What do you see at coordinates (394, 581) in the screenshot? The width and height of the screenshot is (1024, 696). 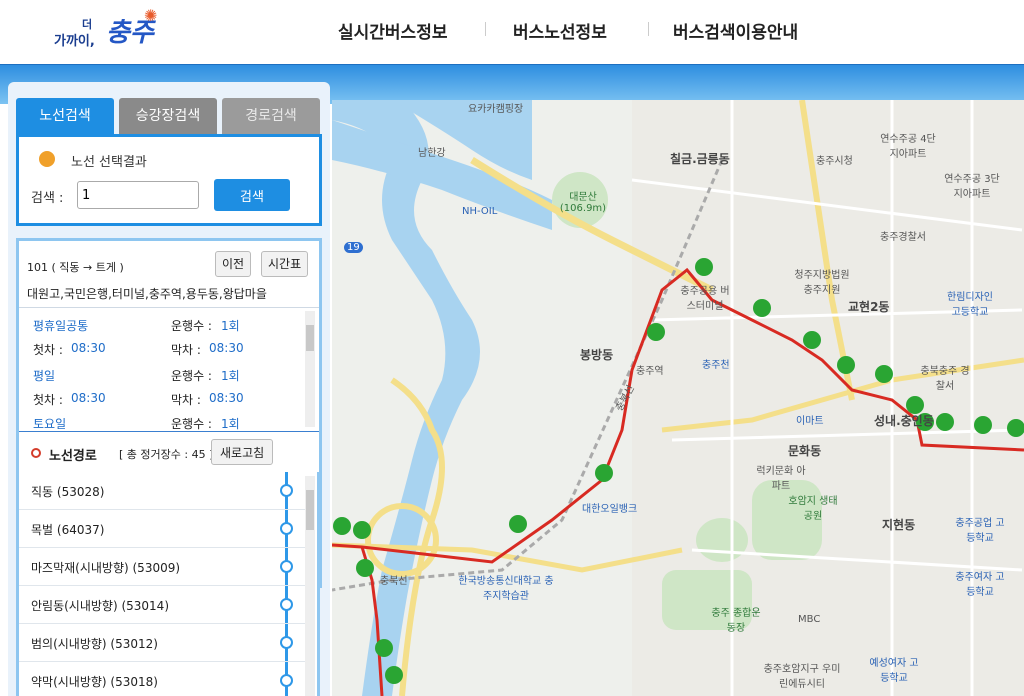 I see `map-label: 충북선` at bounding box center [394, 581].